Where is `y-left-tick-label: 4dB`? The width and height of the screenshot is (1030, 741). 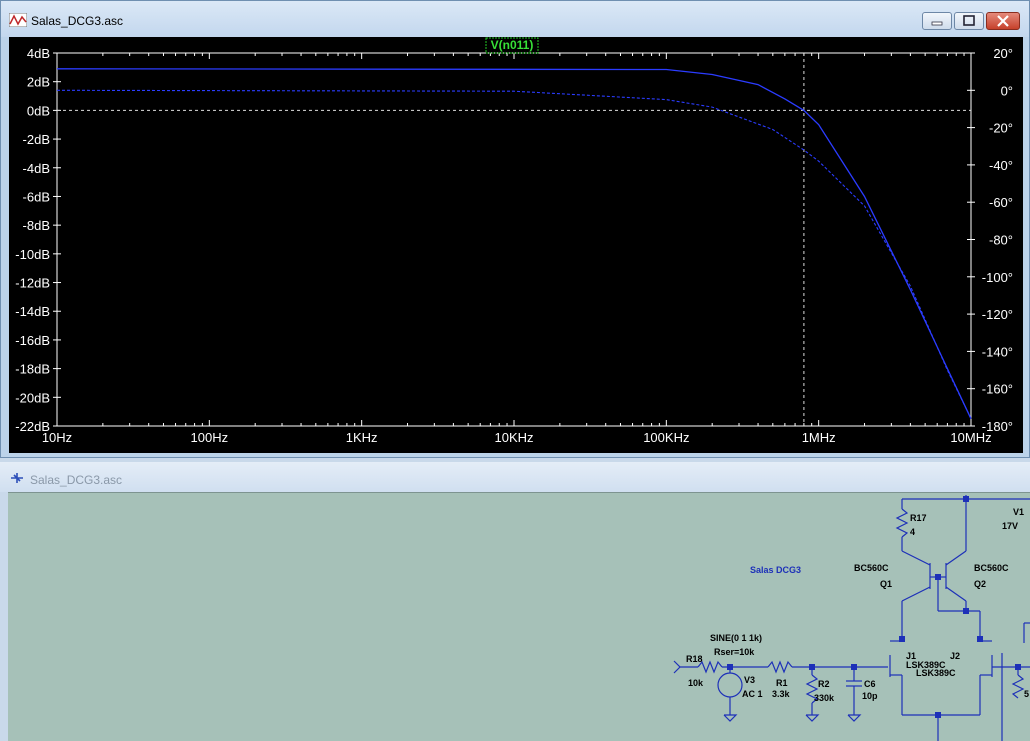 y-left-tick-label: 4dB is located at coordinates (38, 53).